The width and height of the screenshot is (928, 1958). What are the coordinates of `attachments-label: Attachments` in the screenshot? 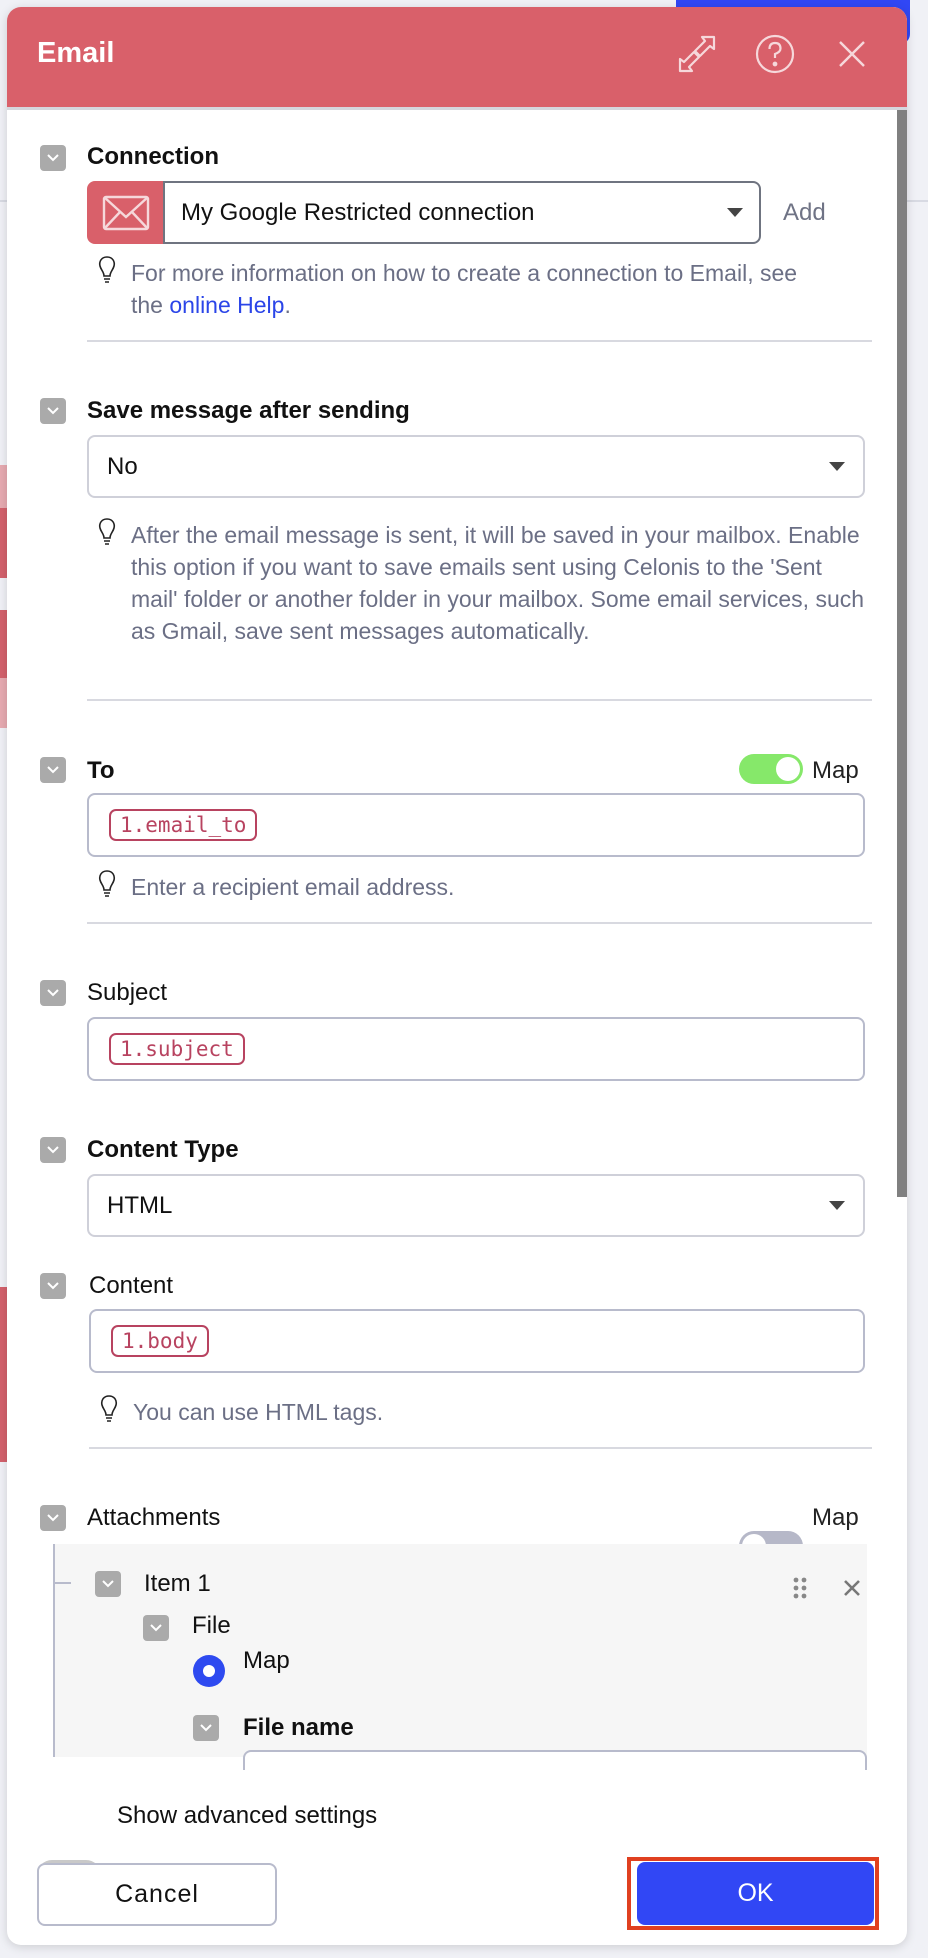 It's located at (154, 1517).